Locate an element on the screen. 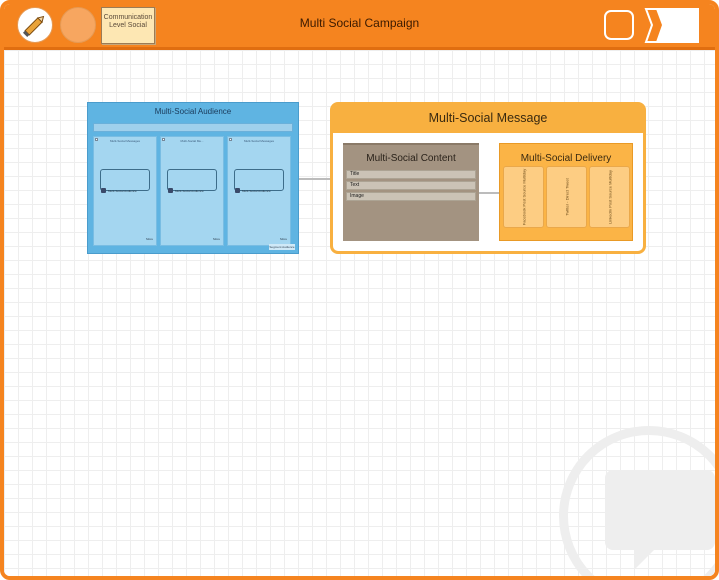  content-title: Multi-Social Content is located at coordinates (411, 158).